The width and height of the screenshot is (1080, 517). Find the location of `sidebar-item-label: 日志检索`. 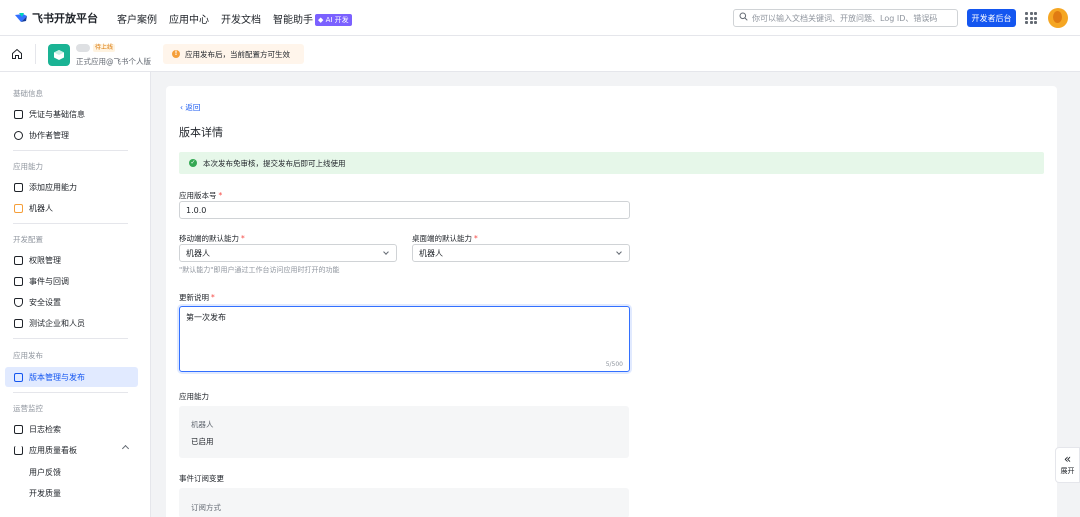

sidebar-item-label: 日志检索 is located at coordinates (45, 429).